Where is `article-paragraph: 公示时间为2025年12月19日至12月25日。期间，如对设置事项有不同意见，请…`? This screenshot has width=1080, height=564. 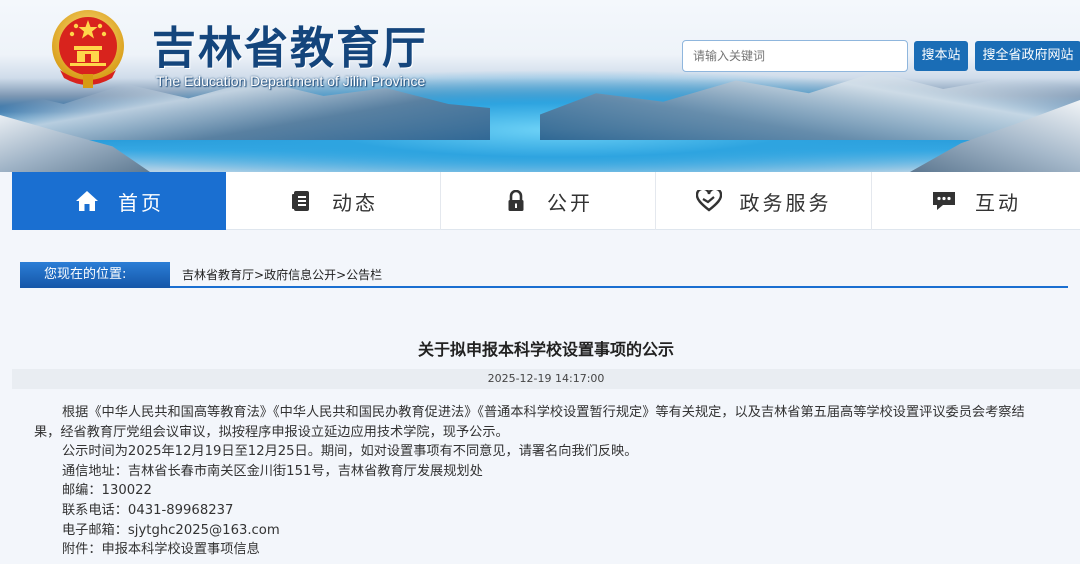
article-paragraph: 公示时间为2025年12月19日至12月25日。期间，如对设置事项有不同意见，请… is located at coordinates (350, 452).